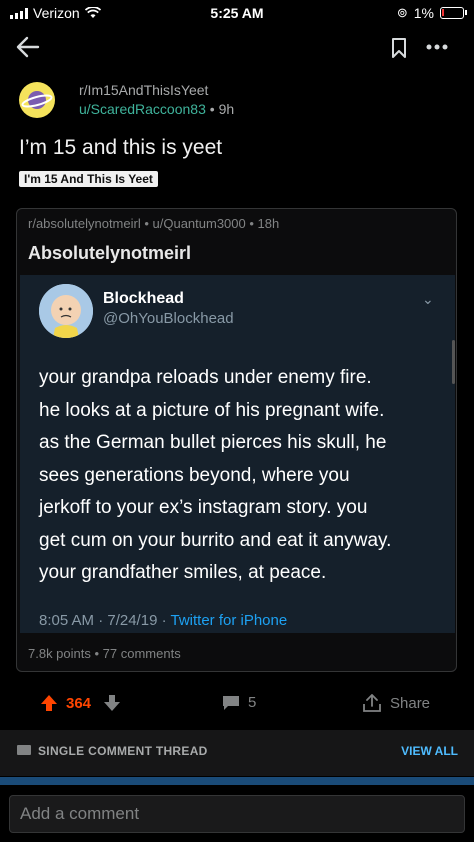 This screenshot has width=474, height=842. What do you see at coordinates (121, 147) in the screenshot?
I see `post-title: I’m 15 and this is yeet` at bounding box center [121, 147].